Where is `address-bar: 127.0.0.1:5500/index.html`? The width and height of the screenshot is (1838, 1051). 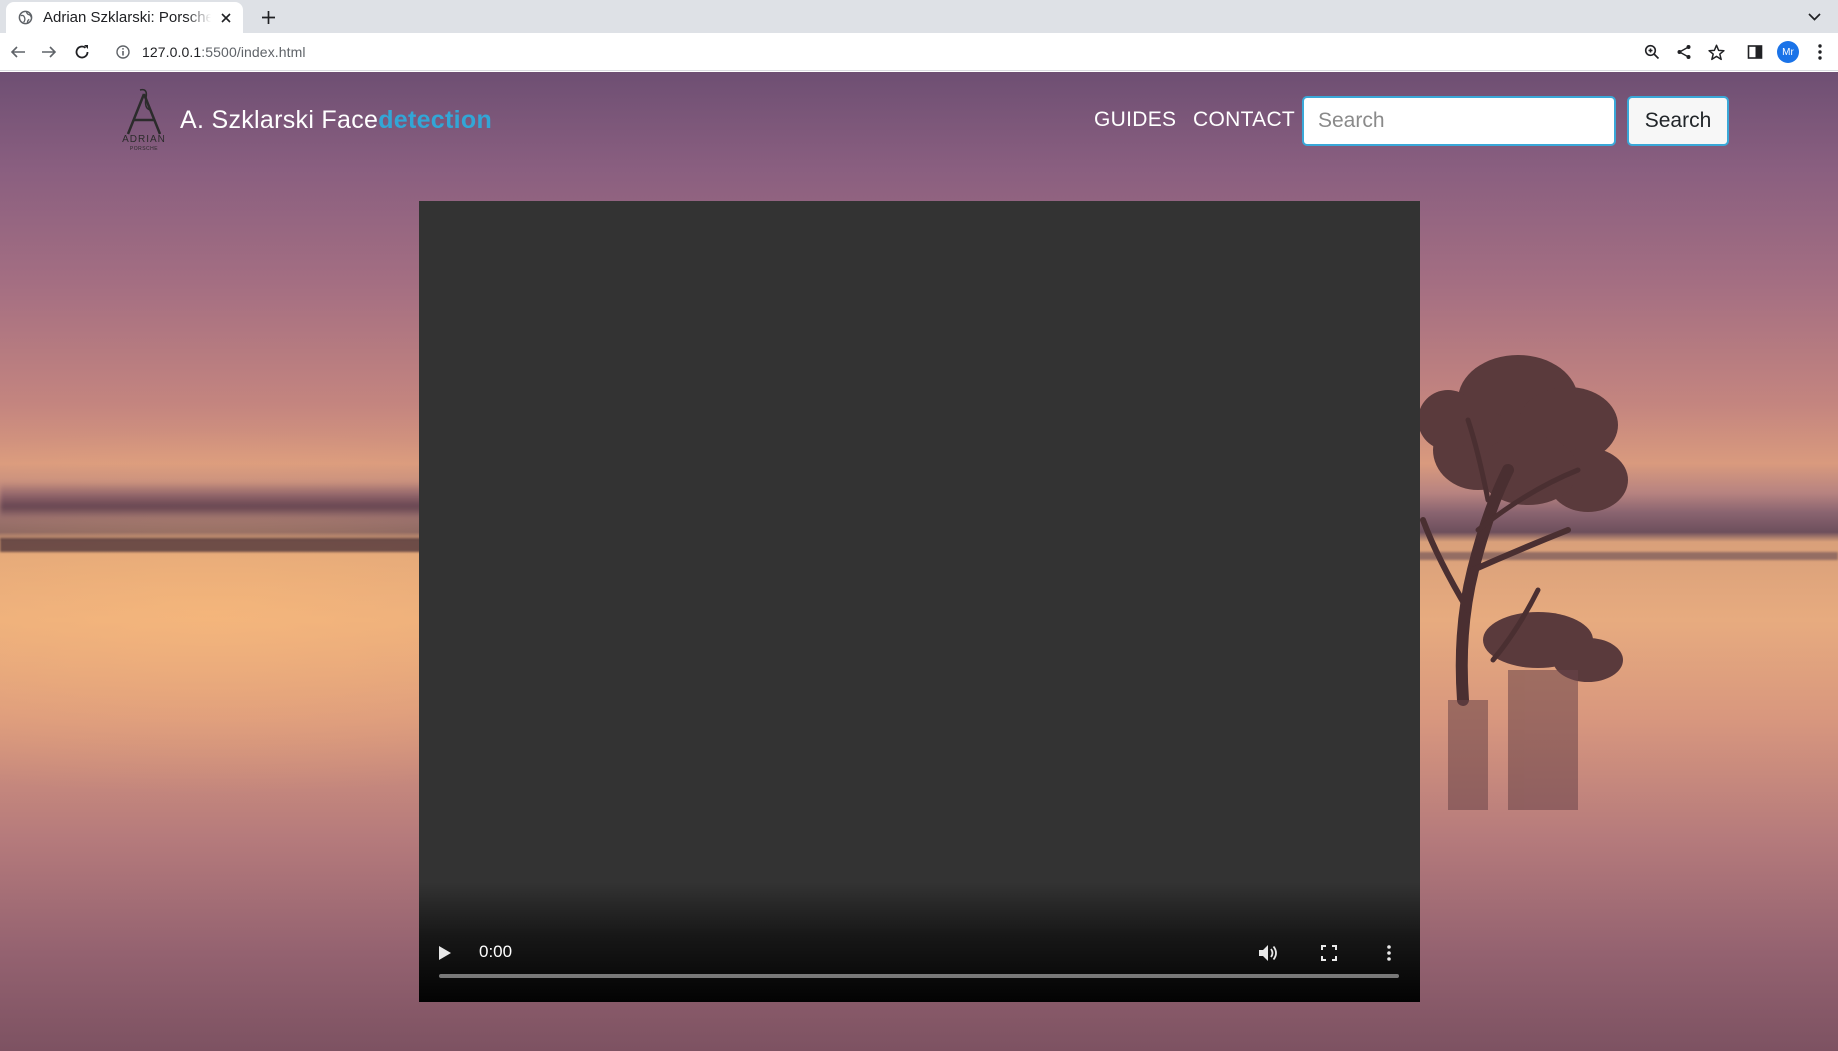
address-bar: 127.0.0.1:5500/index.html is located at coordinates (904, 52).